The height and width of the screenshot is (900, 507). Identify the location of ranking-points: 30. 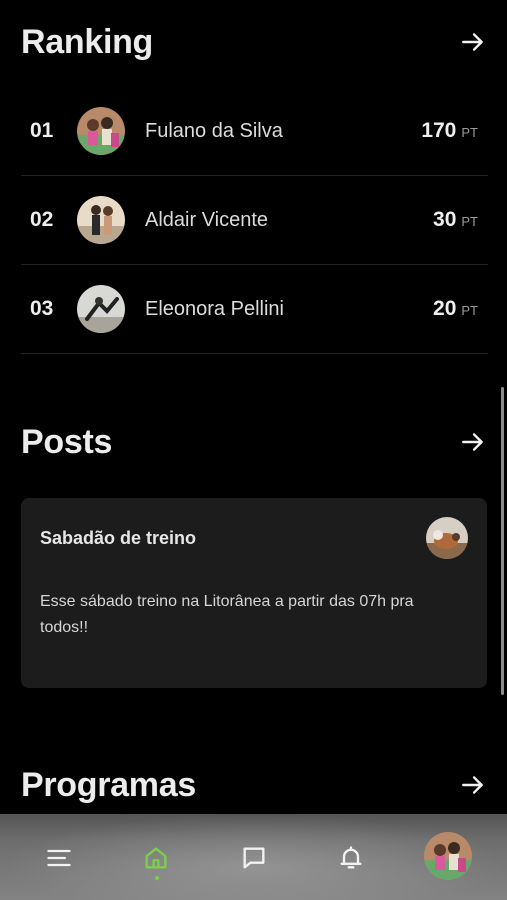
(445, 219).